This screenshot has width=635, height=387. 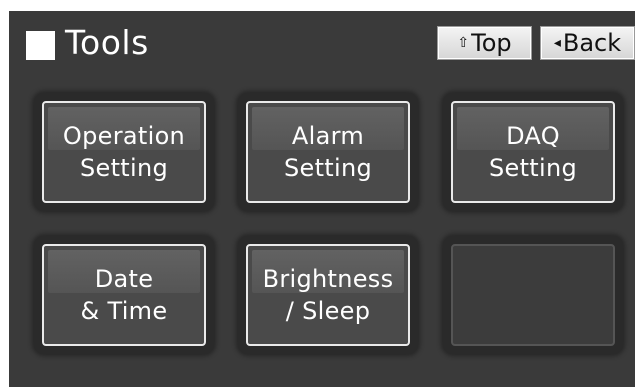 I want to click on date-time-button: Date & Time, so click(x=124, y=295).